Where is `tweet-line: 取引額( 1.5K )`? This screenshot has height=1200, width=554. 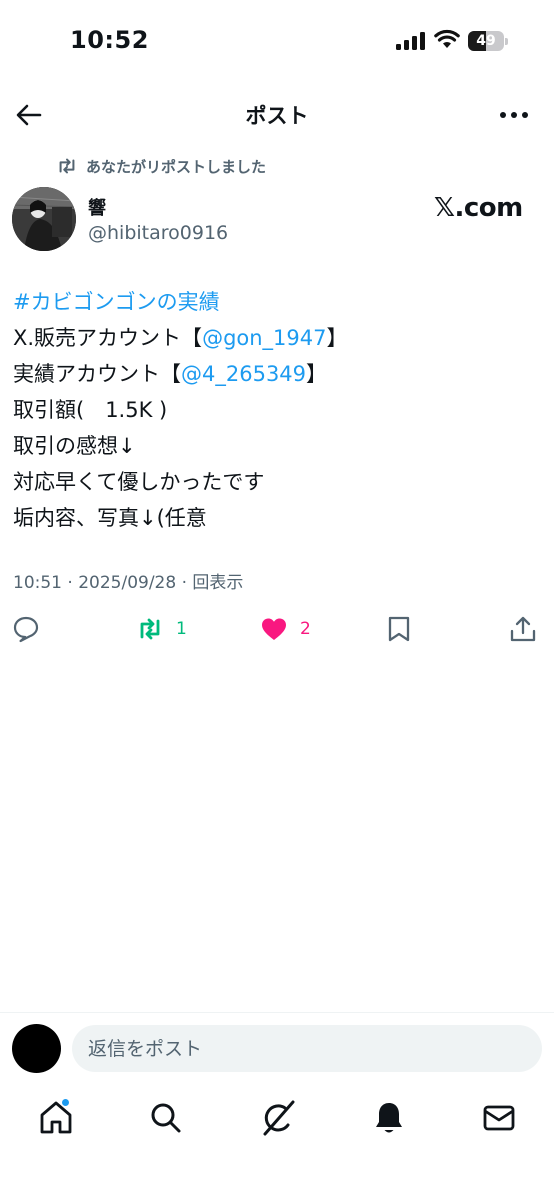
tweet-line: 取引額( 1.5K ) is located at coordinates (90, 410).